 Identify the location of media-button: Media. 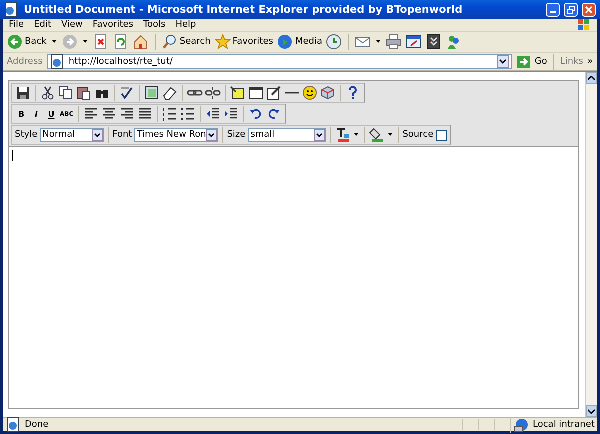
(299, 42).